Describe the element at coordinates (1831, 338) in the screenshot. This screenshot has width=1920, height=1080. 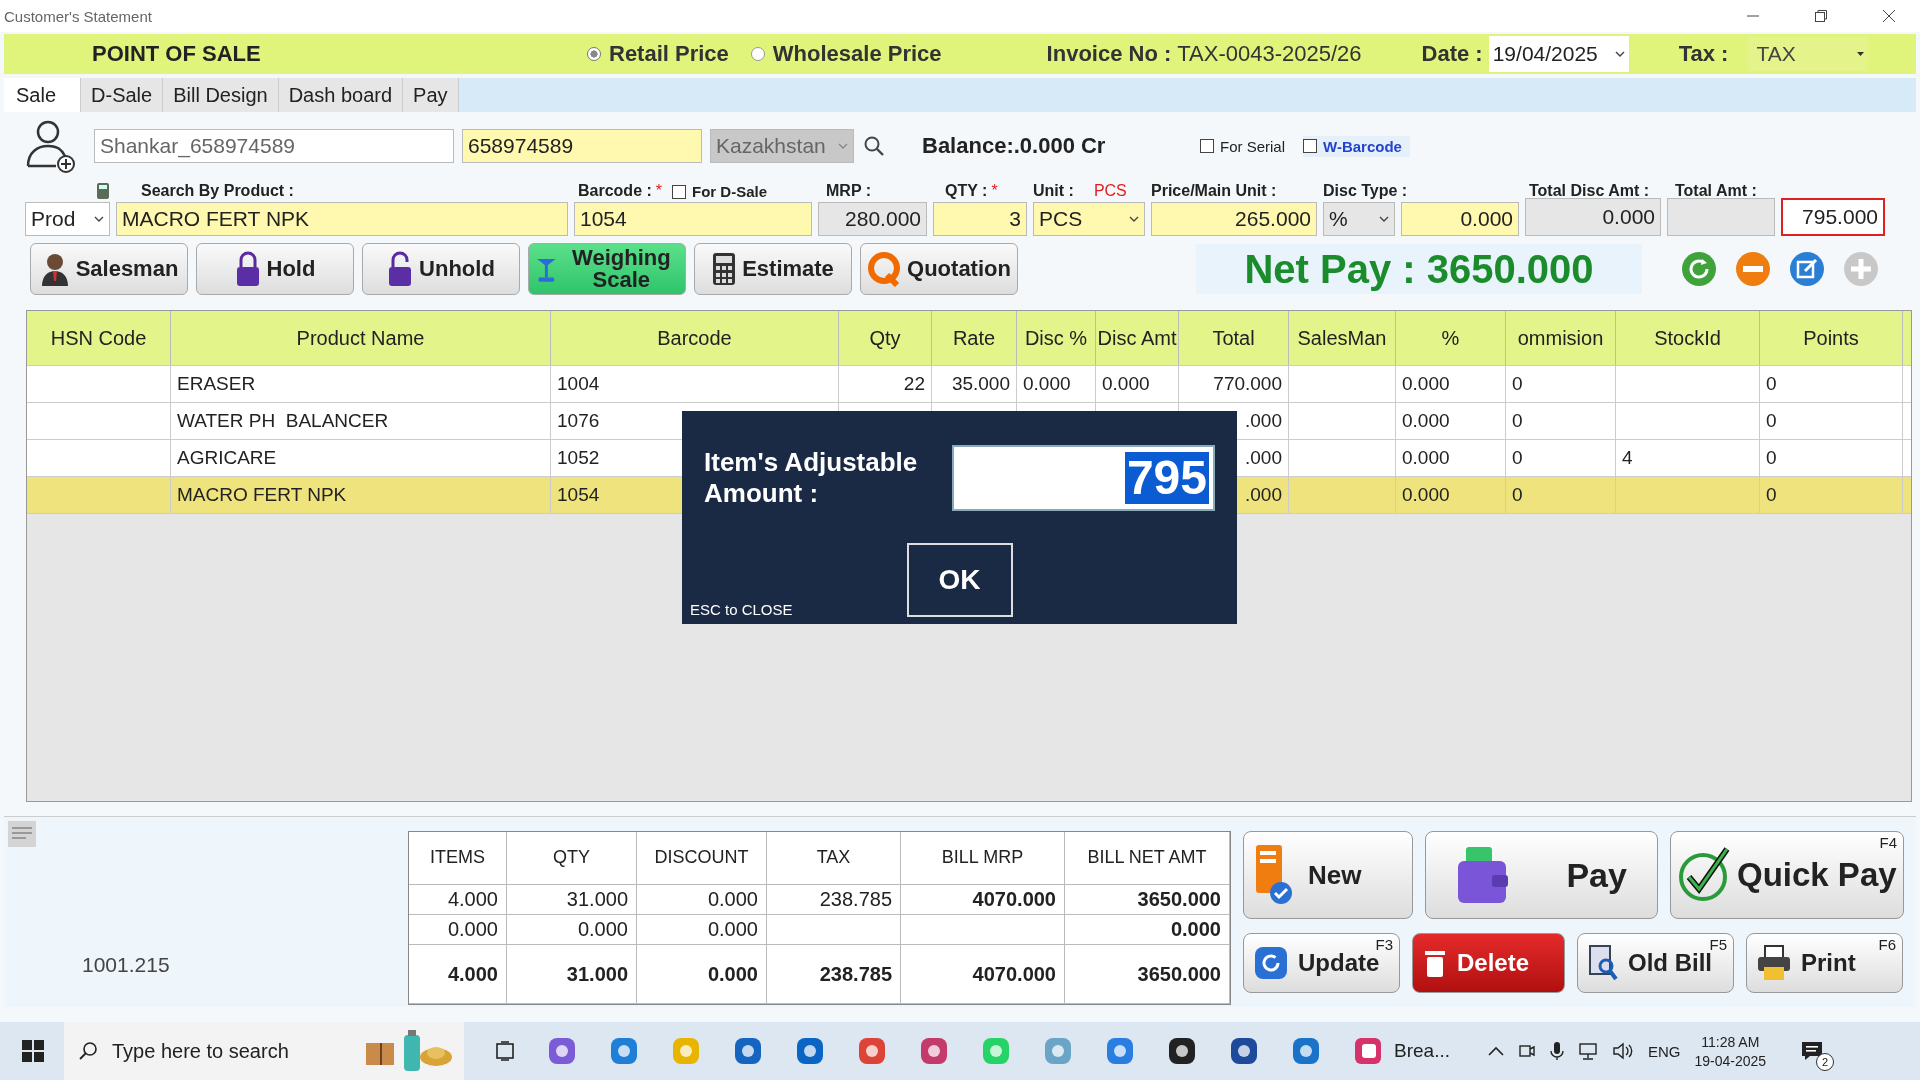
I see `column-header: Points` at that location.